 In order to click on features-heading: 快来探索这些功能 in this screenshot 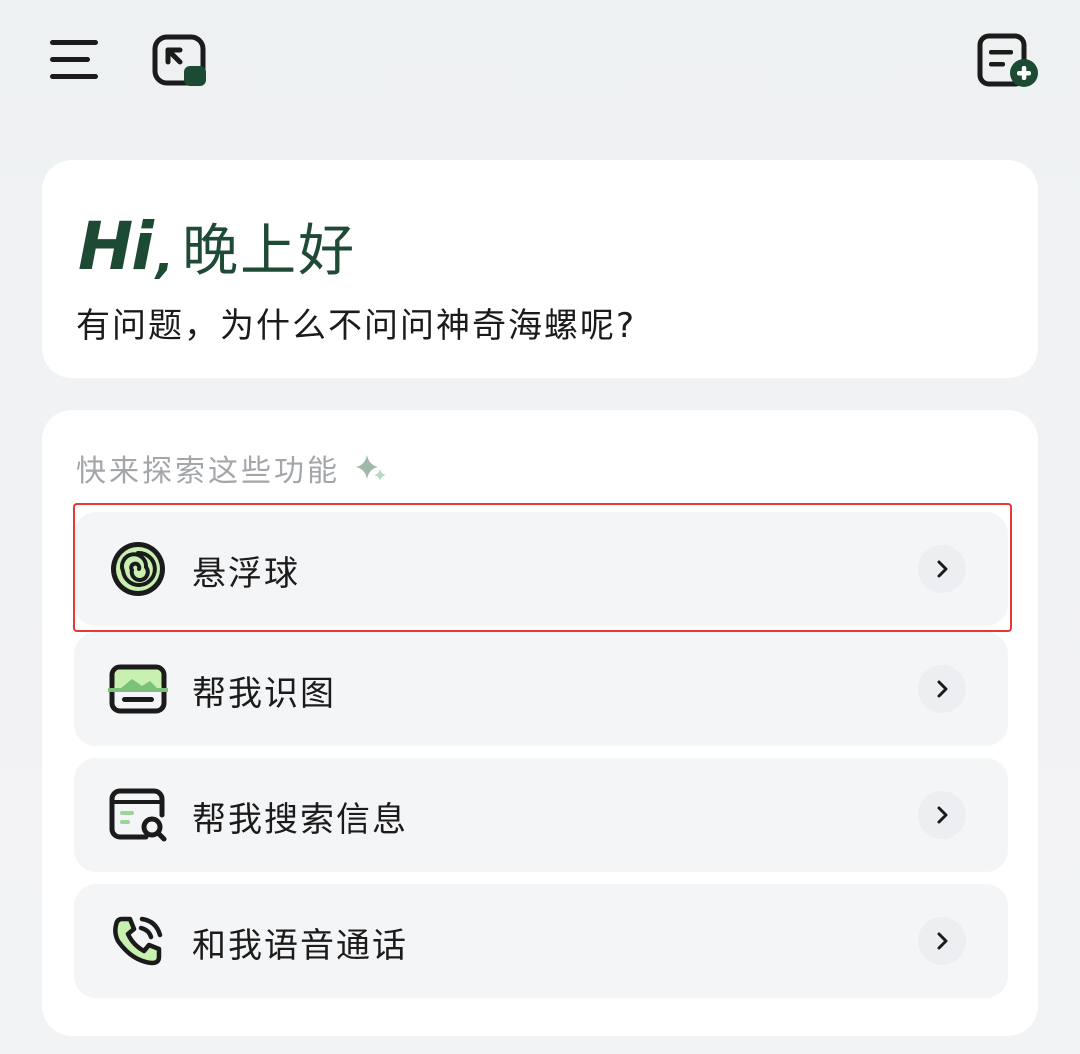, I will do `click(232, 468)`.